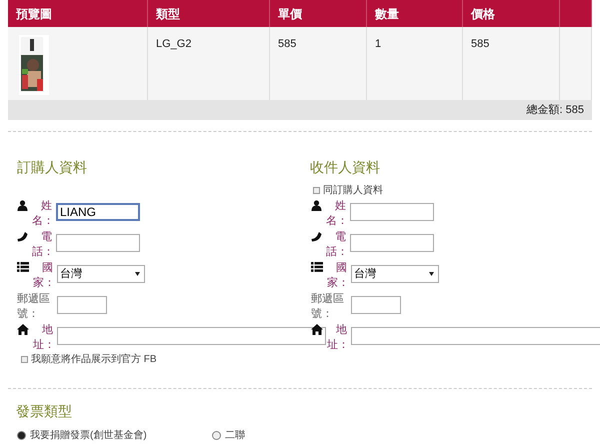 Image resolution: width=600 pixels, height=446 pixels. Describe the element at coordinates (235, 436) in the screenshot. I see `radio-label: 二聯` at that location.